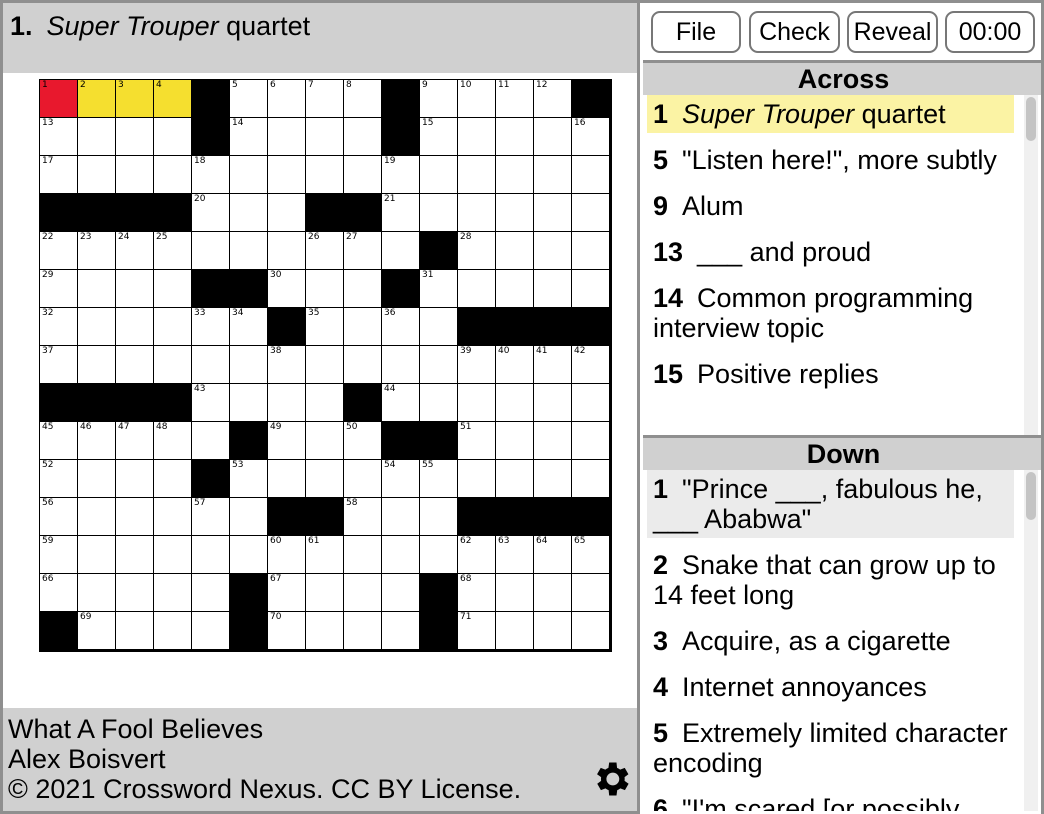 This screenshot has width=1044, height=814. I want to click on across-clue-9: 9 Alum, so click(830, 206).